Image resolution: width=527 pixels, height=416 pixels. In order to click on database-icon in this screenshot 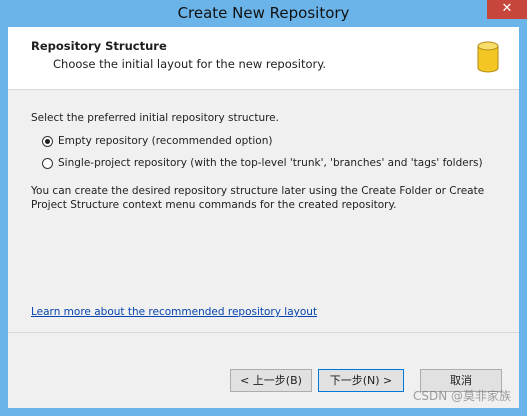, I will do `click(488, 57)`.